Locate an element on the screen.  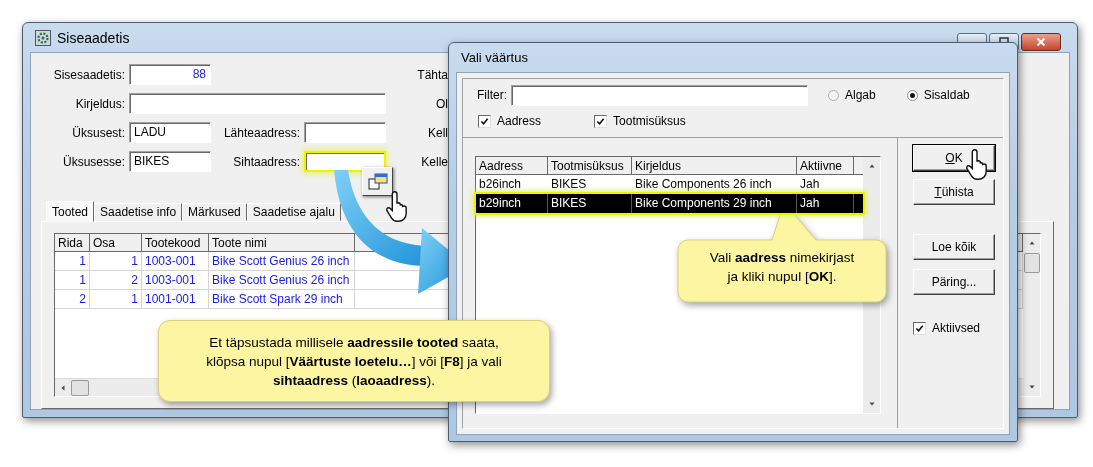
field-label: Ol is located at coordinates (442, 103).